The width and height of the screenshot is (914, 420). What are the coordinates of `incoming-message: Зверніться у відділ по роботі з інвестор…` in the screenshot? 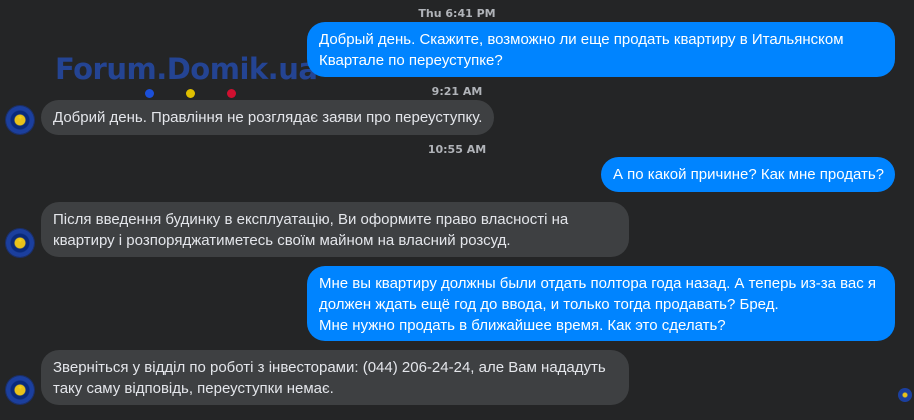 It's located at (335, 377).